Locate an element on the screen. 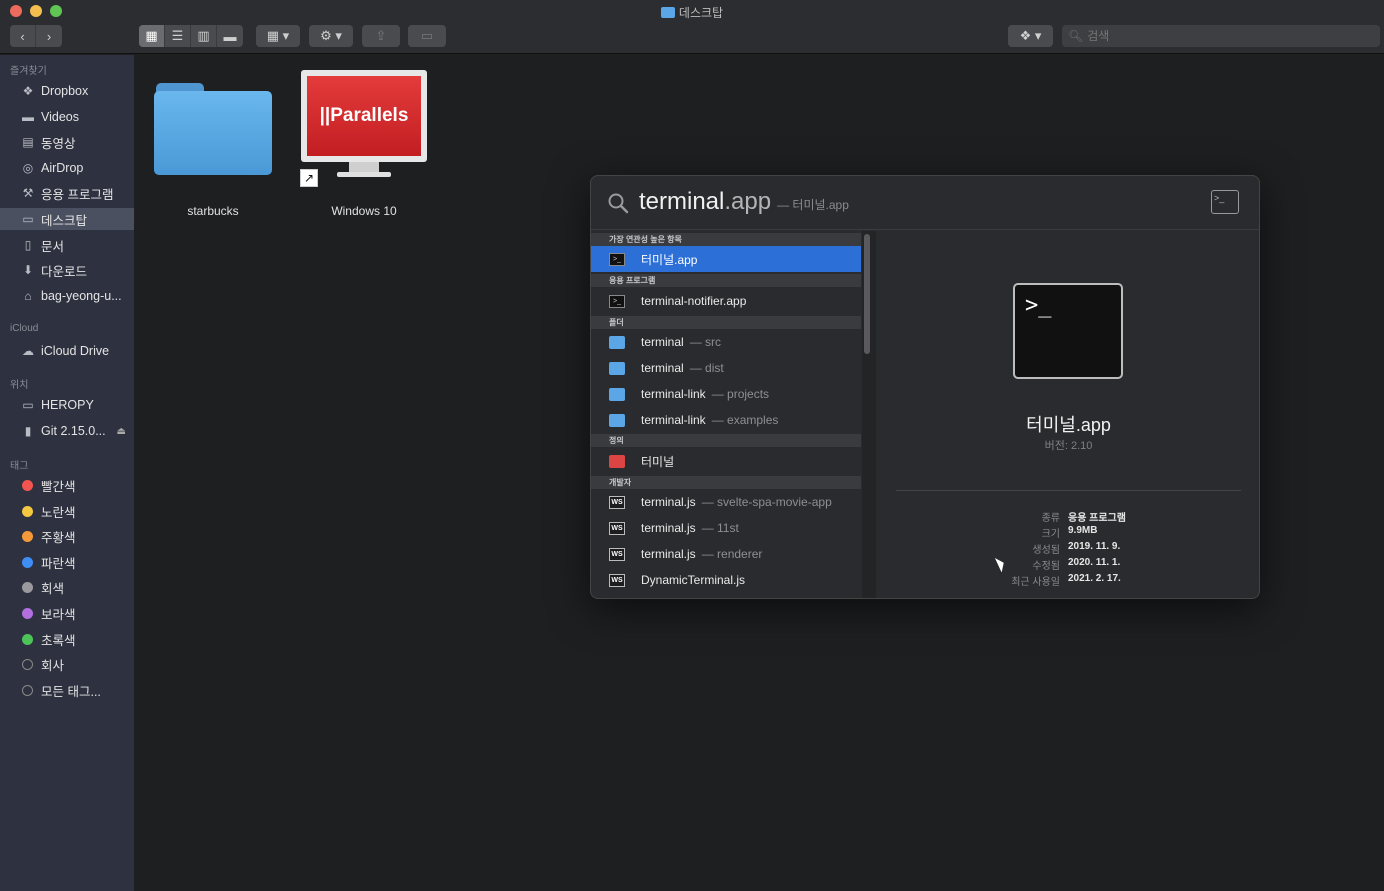  category-header: 정의 is located at coordinates (726, 440).